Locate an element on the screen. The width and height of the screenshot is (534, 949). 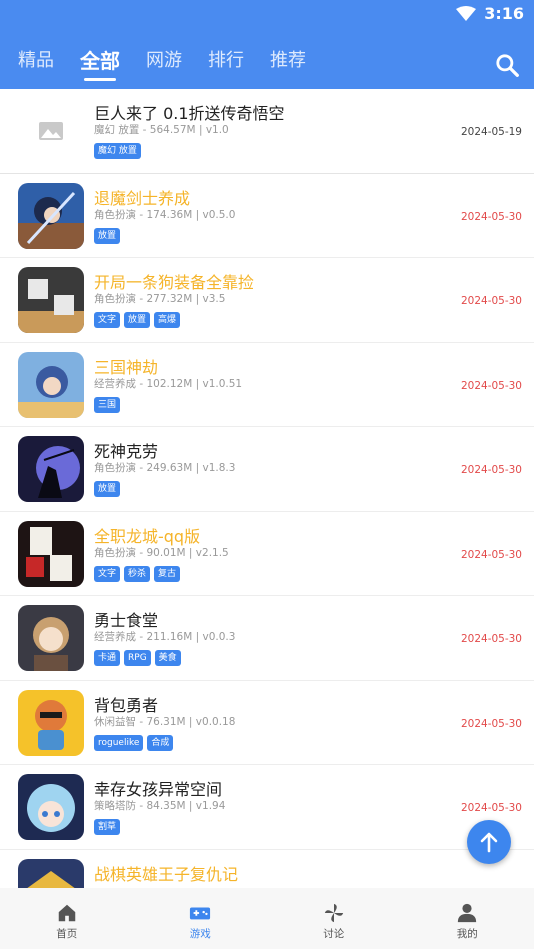
game-tags: 文字 放置 高爆 is located at coordinates (137, 320).